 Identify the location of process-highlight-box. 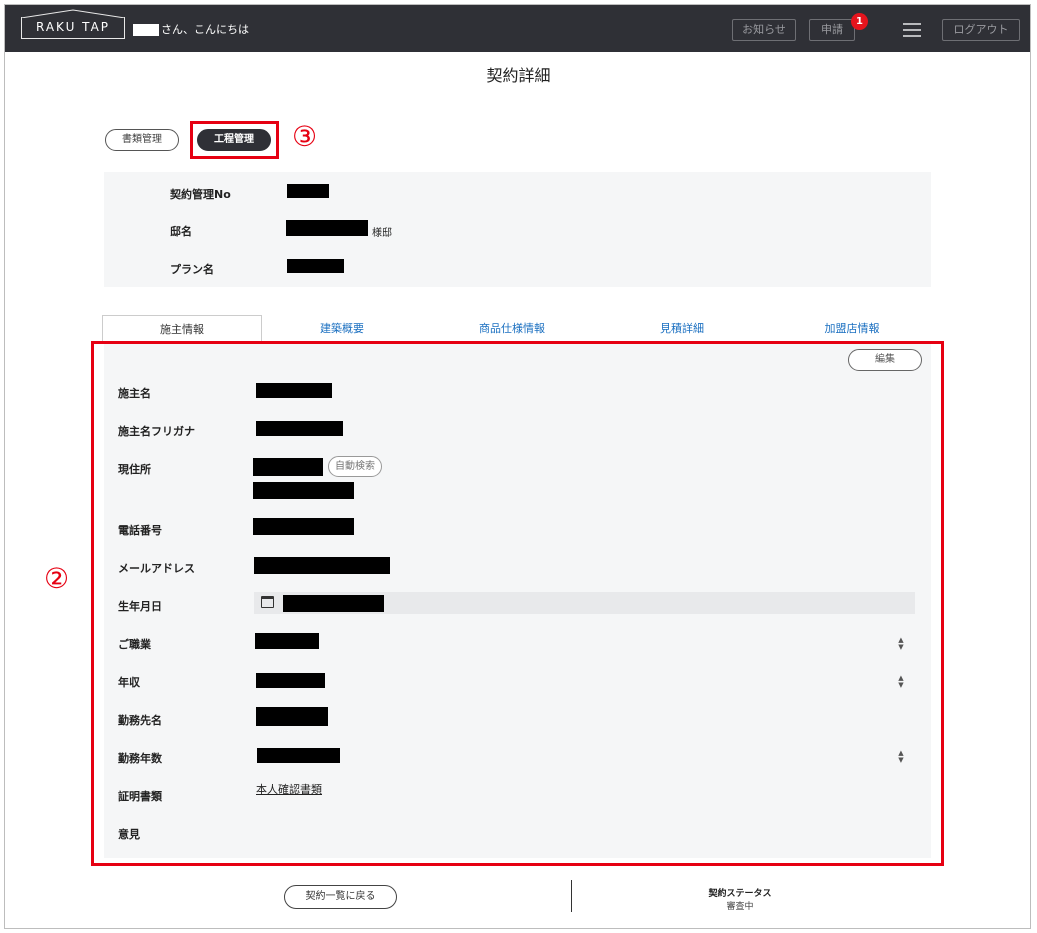
(234, 140).